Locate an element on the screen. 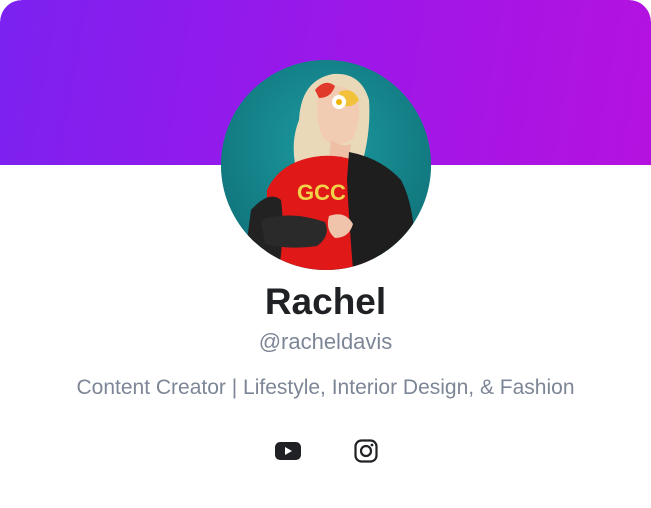  social-links is located at coordinates (325, 451).